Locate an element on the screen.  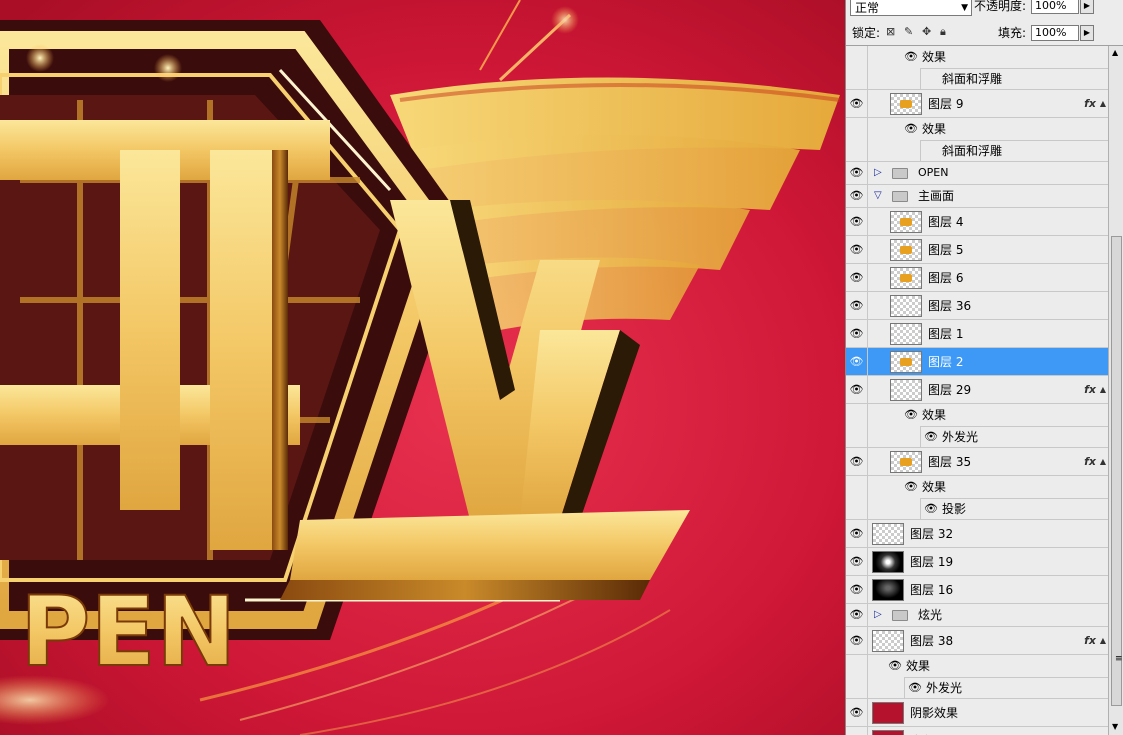
fill-slider-button: ▶ is located at coordinates (1087, 33).